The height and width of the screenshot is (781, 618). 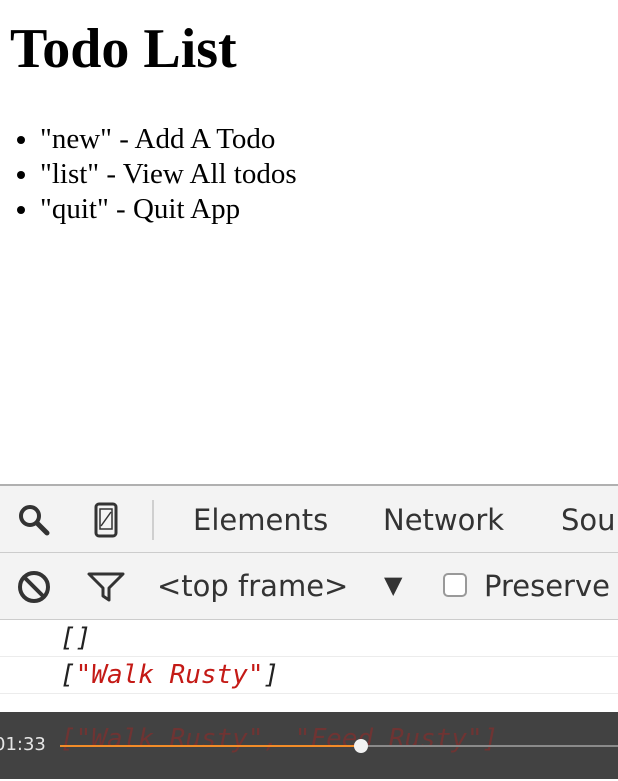 I want to click on console-filter-bar: <top frame> ▼ Preserve, so click(x=309, y=586).